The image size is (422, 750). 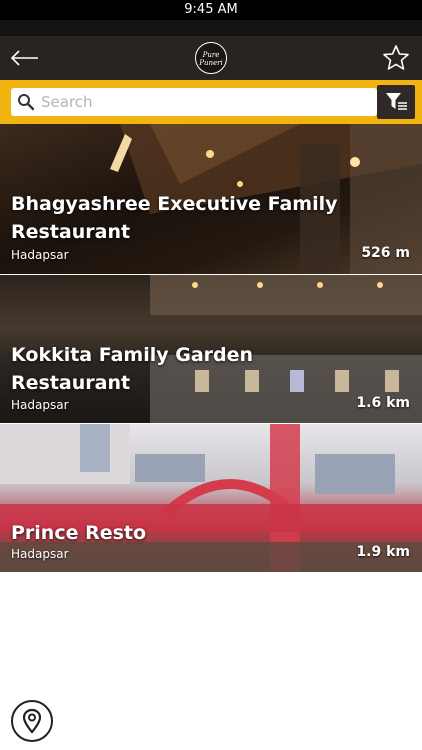 What do you see at coordinates (174, 218) in the screenshot?
I see `restaurant-name: Bhagyashree Executive Family Restaurant` at bounding box center [174, 218].